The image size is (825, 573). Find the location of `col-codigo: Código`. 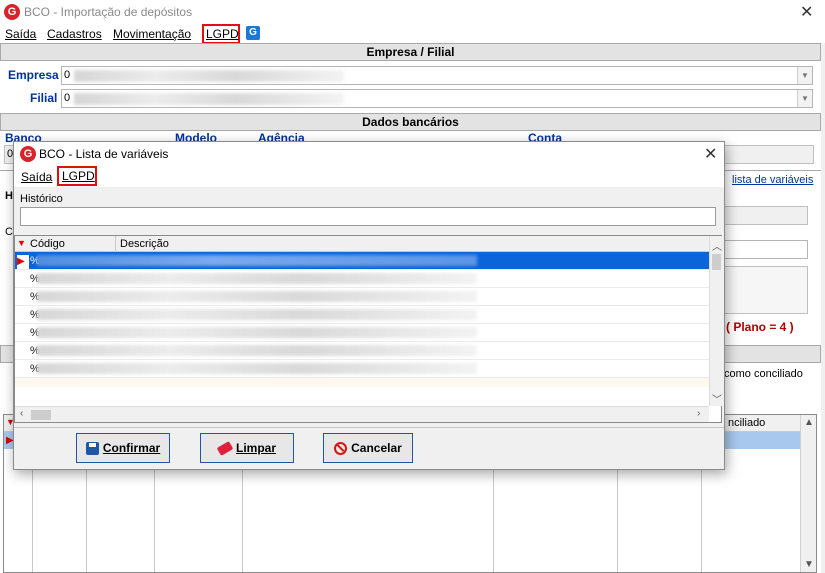

col-codigo: Código is located at coordinates (47, 244).